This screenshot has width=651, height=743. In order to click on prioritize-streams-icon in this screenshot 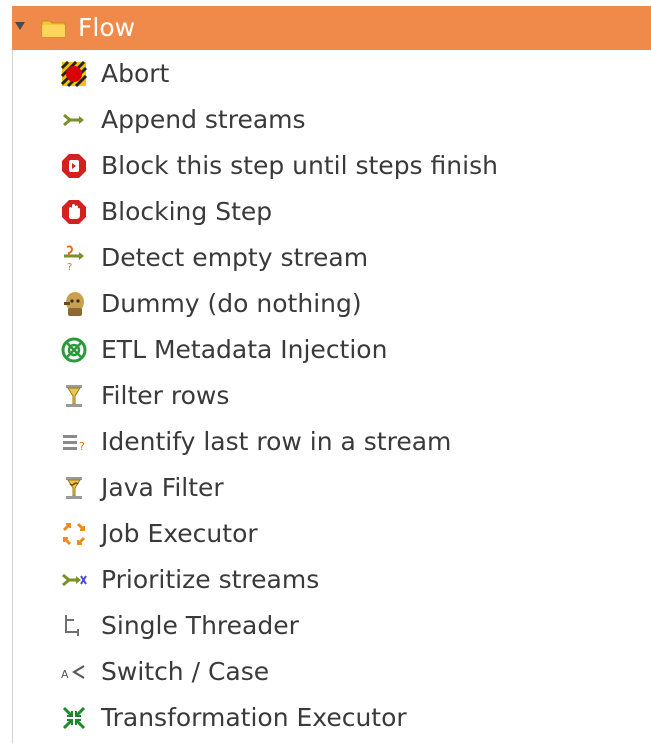, I will do `click(74, 580)`.